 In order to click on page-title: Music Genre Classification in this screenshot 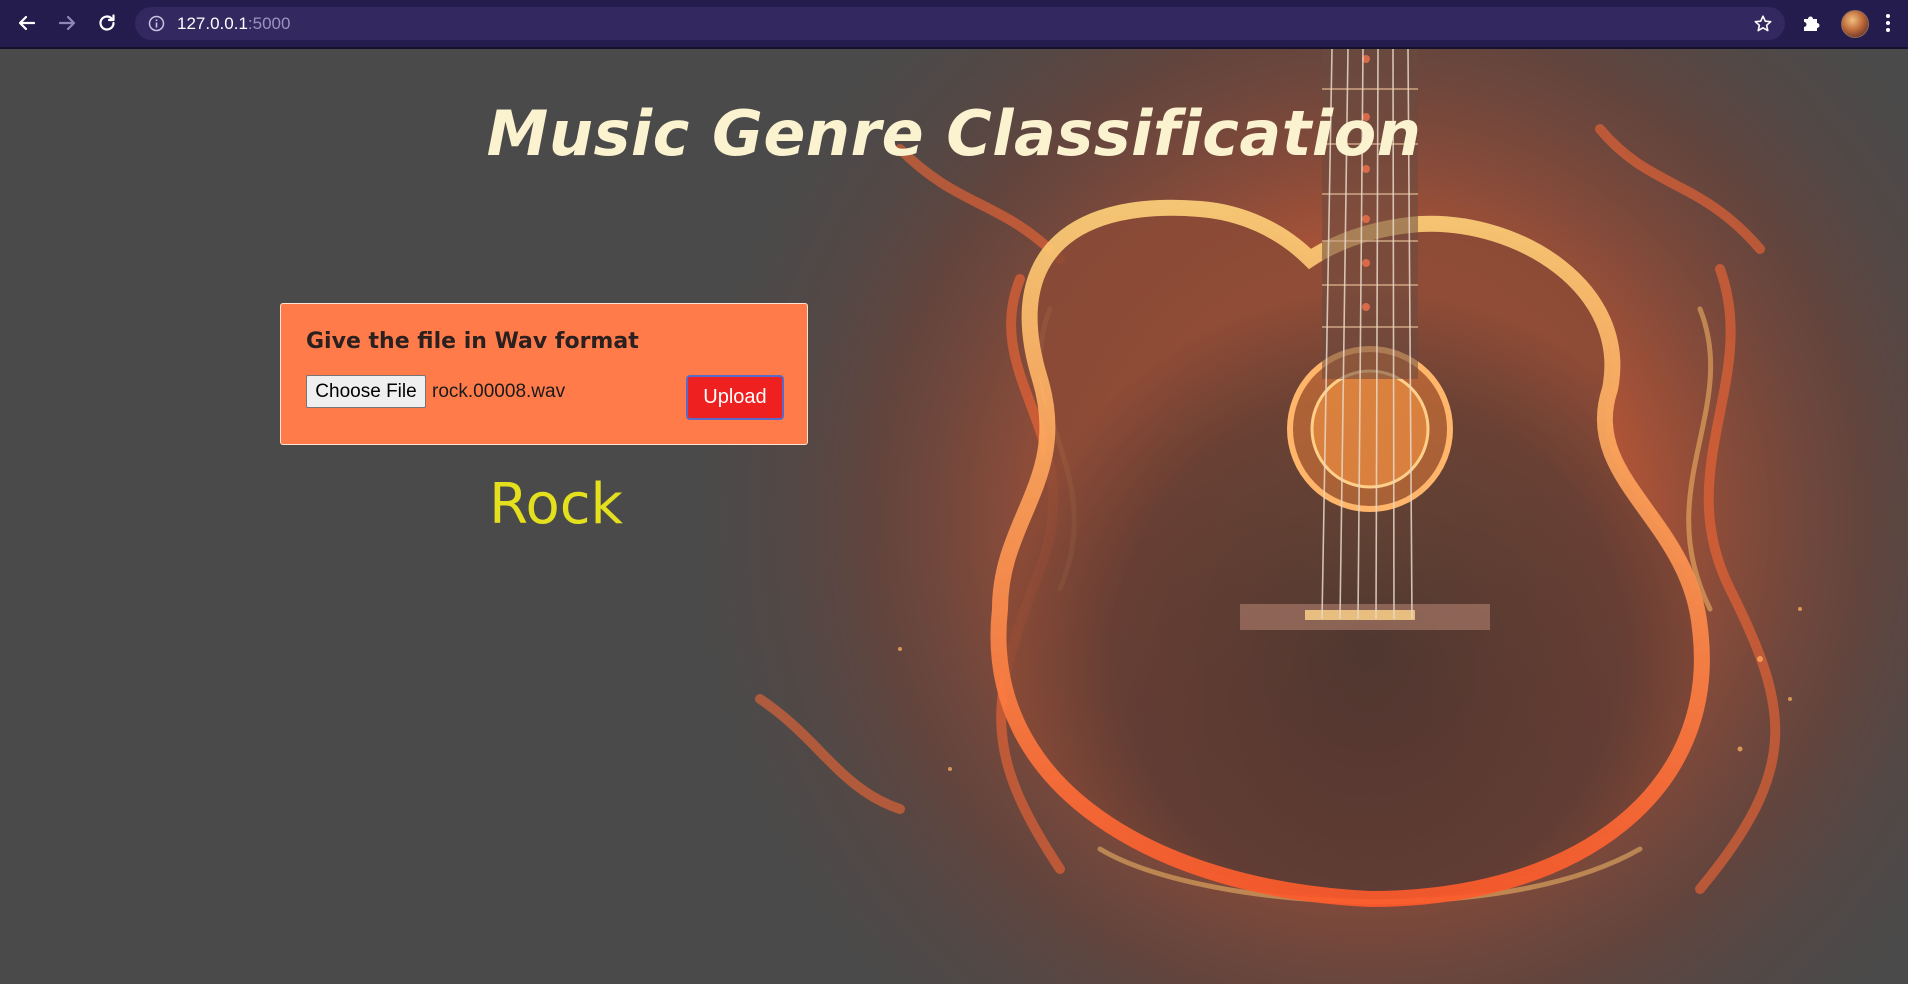, I will do `click(954, 133)`.